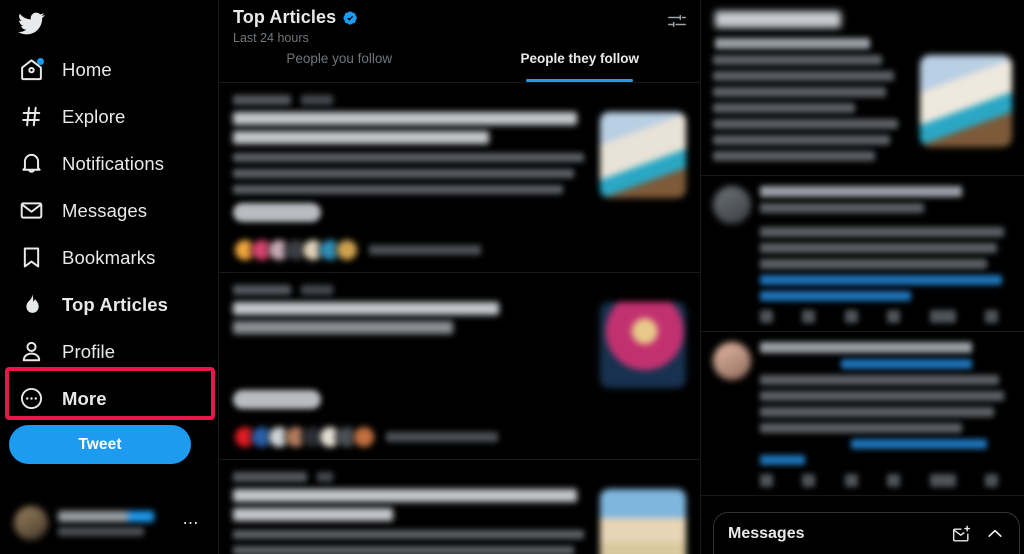 Image resolution: width=1024 pixels, height=554 pixels. I want to click on flame-icon, so click(31, 305).